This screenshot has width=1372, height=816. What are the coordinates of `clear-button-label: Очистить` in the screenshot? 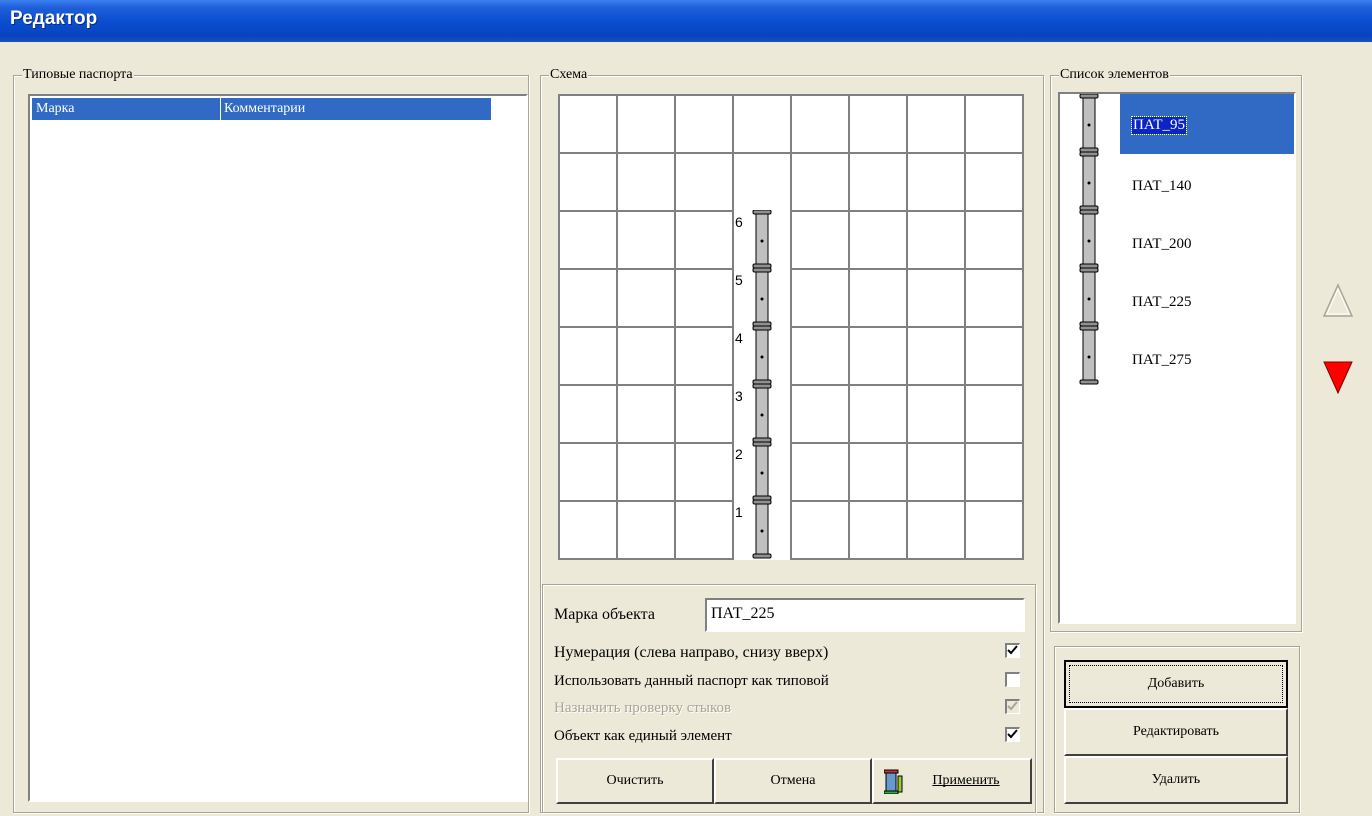 It's located at (635, 780).